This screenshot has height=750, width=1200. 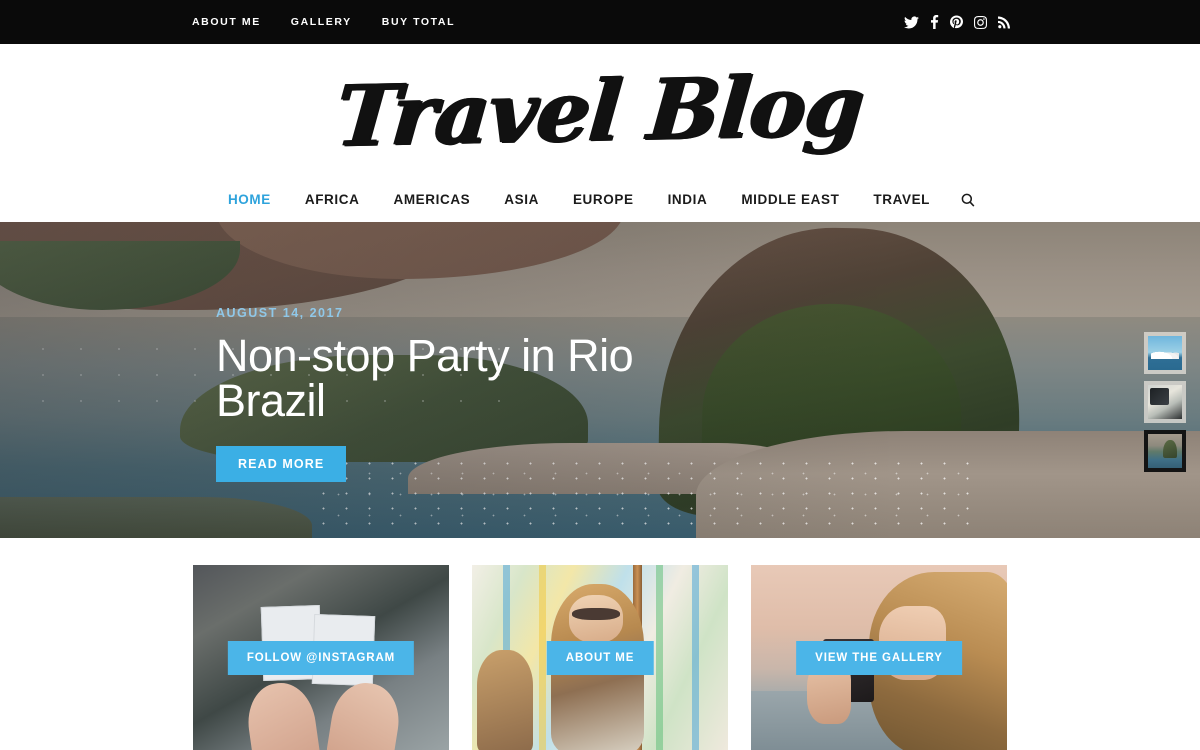 What do you see at coordinates (968, 200) in the screenshot?
I see `search-icon` at bounding box center [968, 200].